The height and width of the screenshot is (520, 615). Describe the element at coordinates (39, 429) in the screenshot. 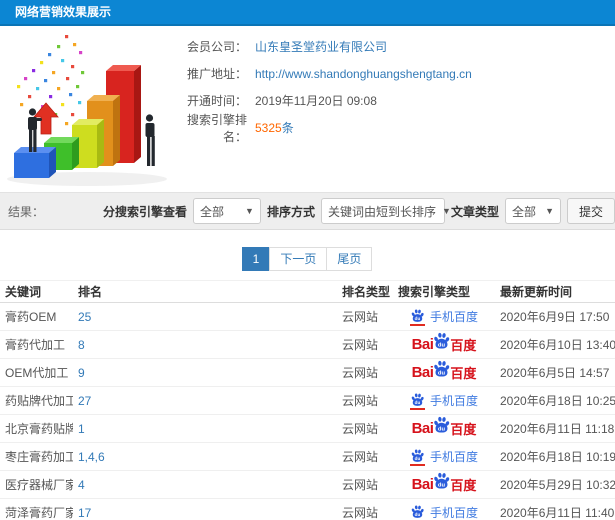

I see `keyword-text: 北京膏药贴牌` at that location.